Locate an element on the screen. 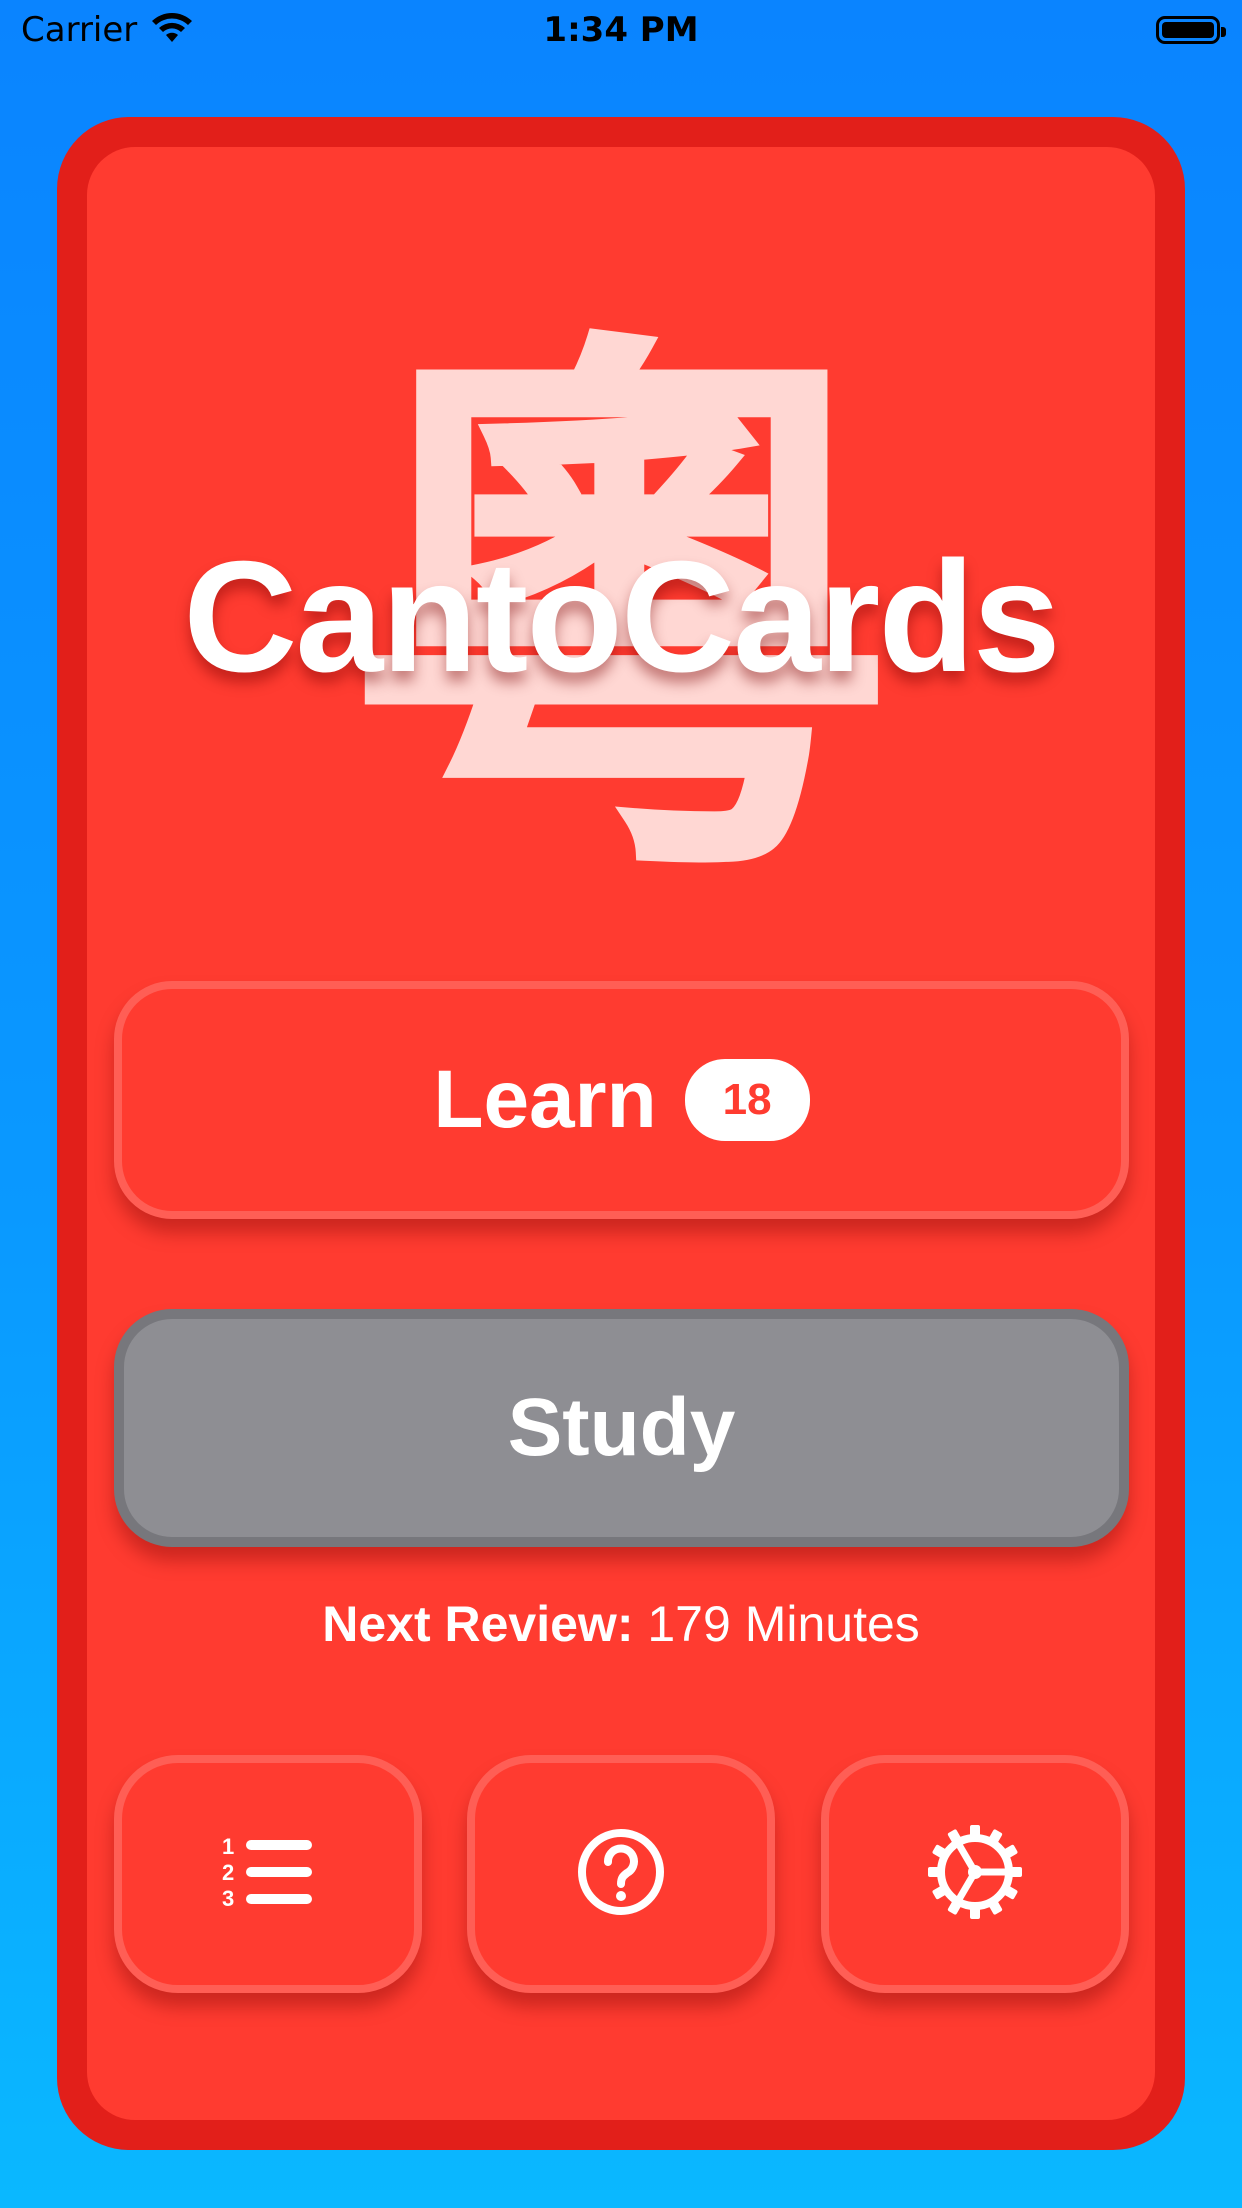 The image size is (1242, 2208). clock: 1:34 PM is located at coordinates (621, 30).